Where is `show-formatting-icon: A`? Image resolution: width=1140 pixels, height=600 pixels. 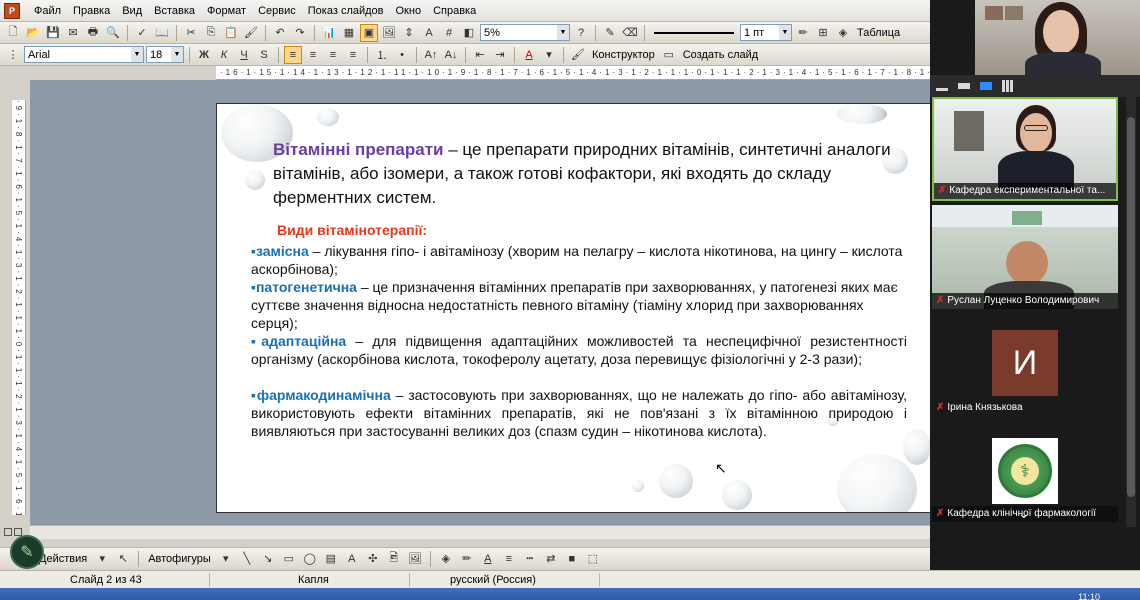 show-formatting-icon: A is located at coordinates (429, 33).